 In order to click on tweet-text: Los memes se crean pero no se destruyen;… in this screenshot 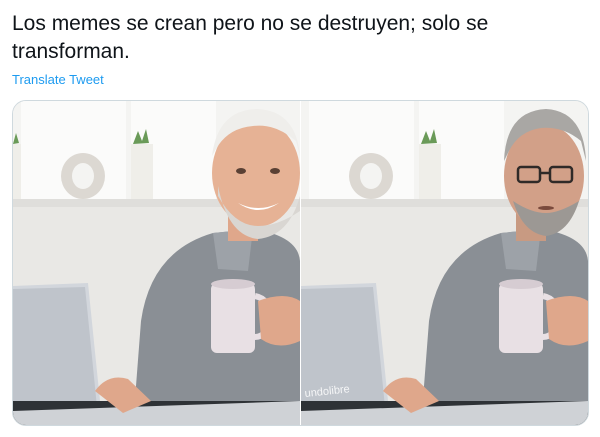, I will do `click(250, 37)`.